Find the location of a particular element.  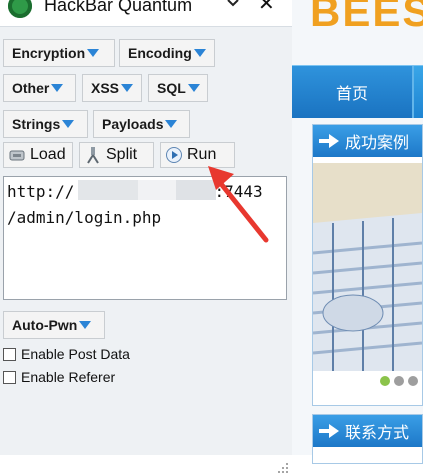

split-icon is located at coordinates (93, 155).